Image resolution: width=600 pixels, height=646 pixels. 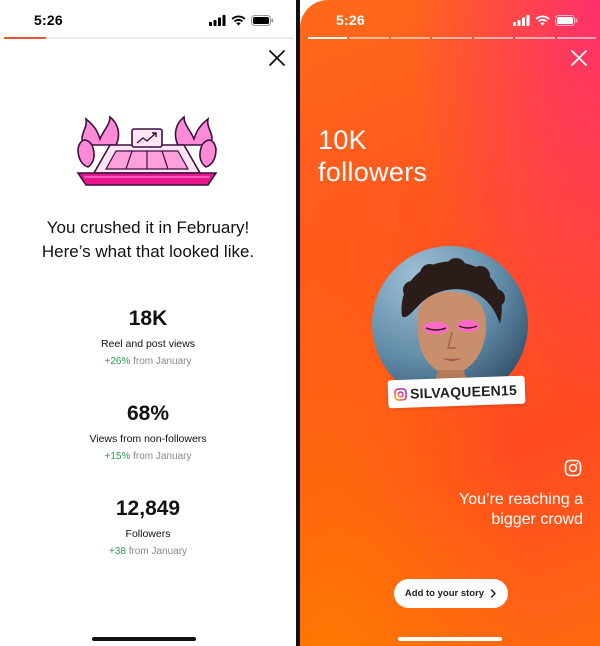 I want to click on stat-label: Reel and post views, so click(x=148, y=344).